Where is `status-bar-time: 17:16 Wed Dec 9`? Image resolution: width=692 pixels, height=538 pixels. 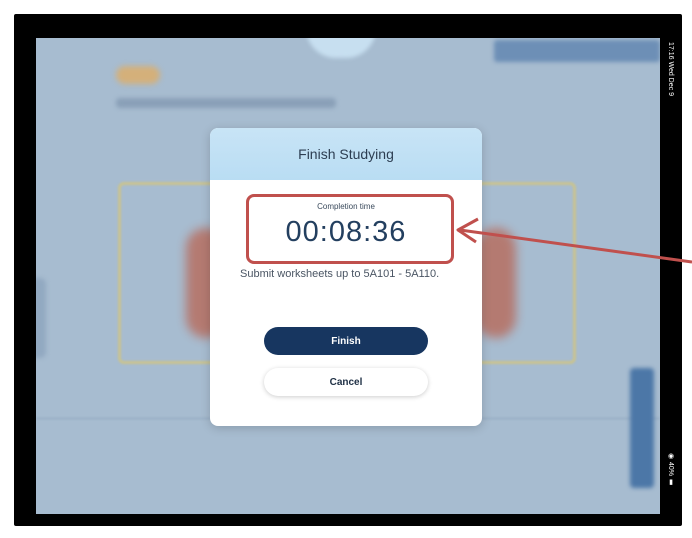 status-bar-time: 17:16 Wed Dec 9 is located at coordinates (670, 69).